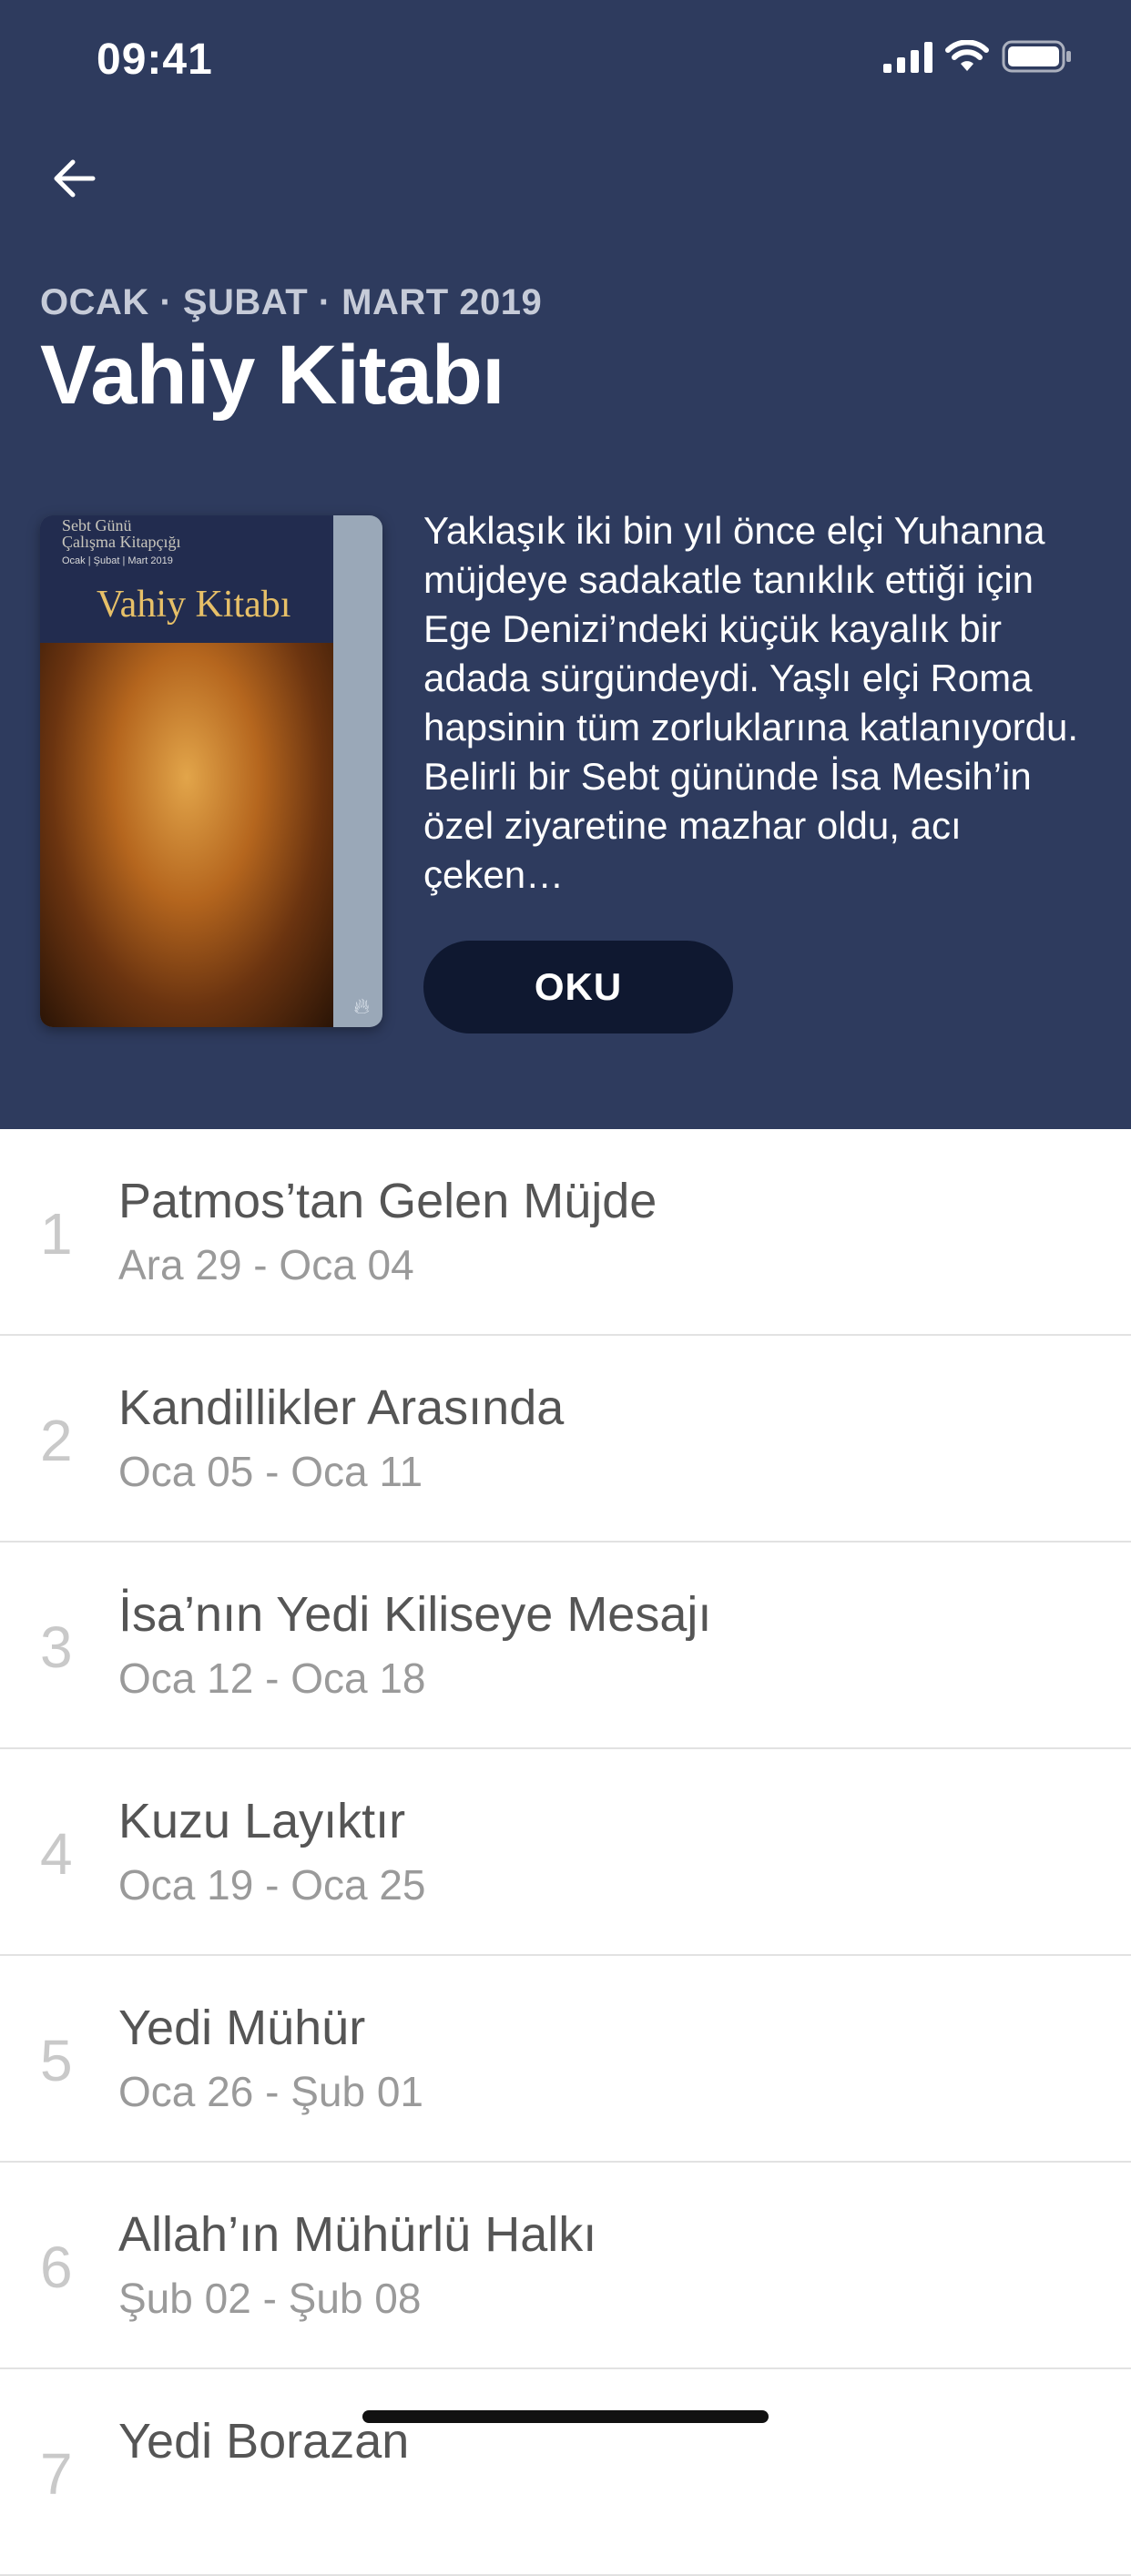 Image resolution: width=1131 pixels, height=2576 pixels. Describe the element at coordinates (57, 2474) in the screenshot. I see `lesson-number: 7` at that location.